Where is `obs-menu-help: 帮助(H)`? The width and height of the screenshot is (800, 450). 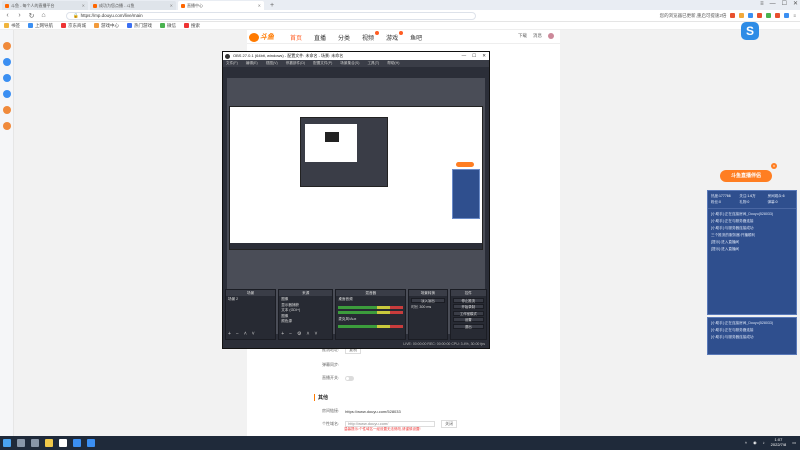 obs-menu-help: 帮助(H) is located at coordinates (393, 63).